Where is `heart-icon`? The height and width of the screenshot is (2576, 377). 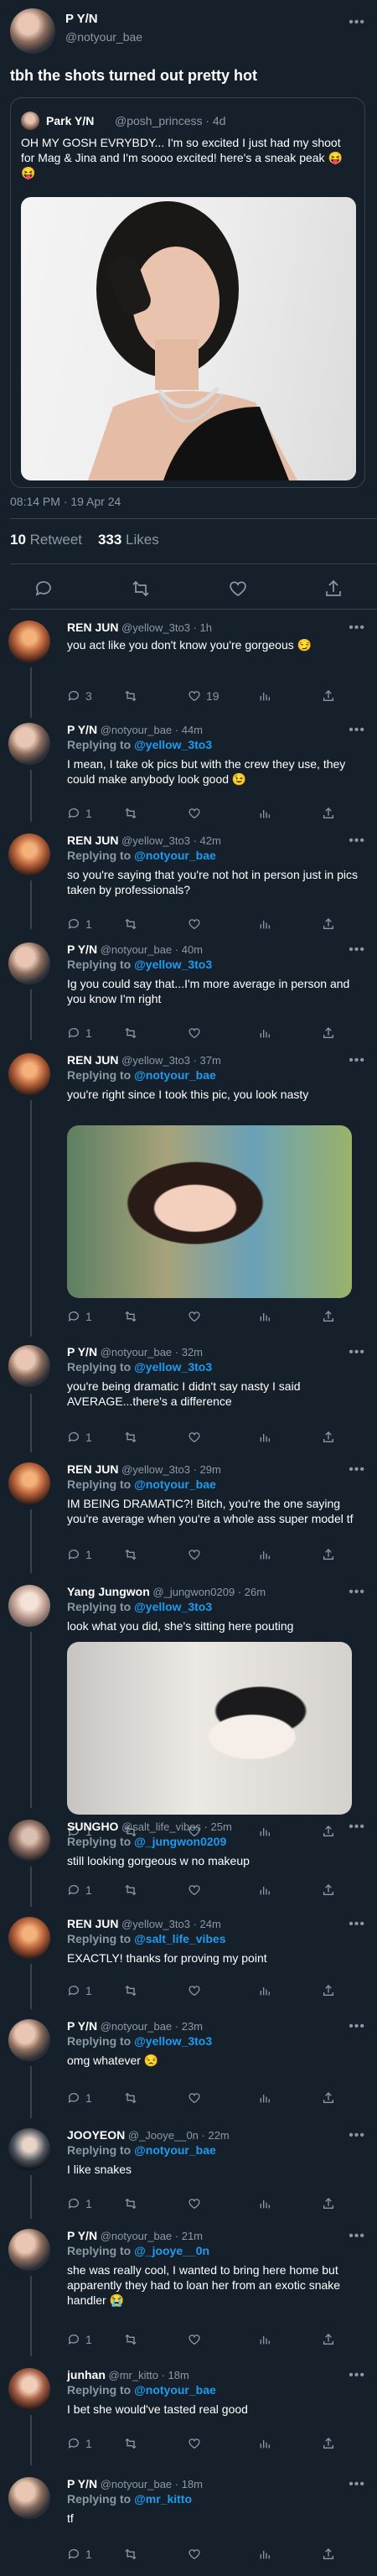
heart-icon is located at coordinates (238, 589).